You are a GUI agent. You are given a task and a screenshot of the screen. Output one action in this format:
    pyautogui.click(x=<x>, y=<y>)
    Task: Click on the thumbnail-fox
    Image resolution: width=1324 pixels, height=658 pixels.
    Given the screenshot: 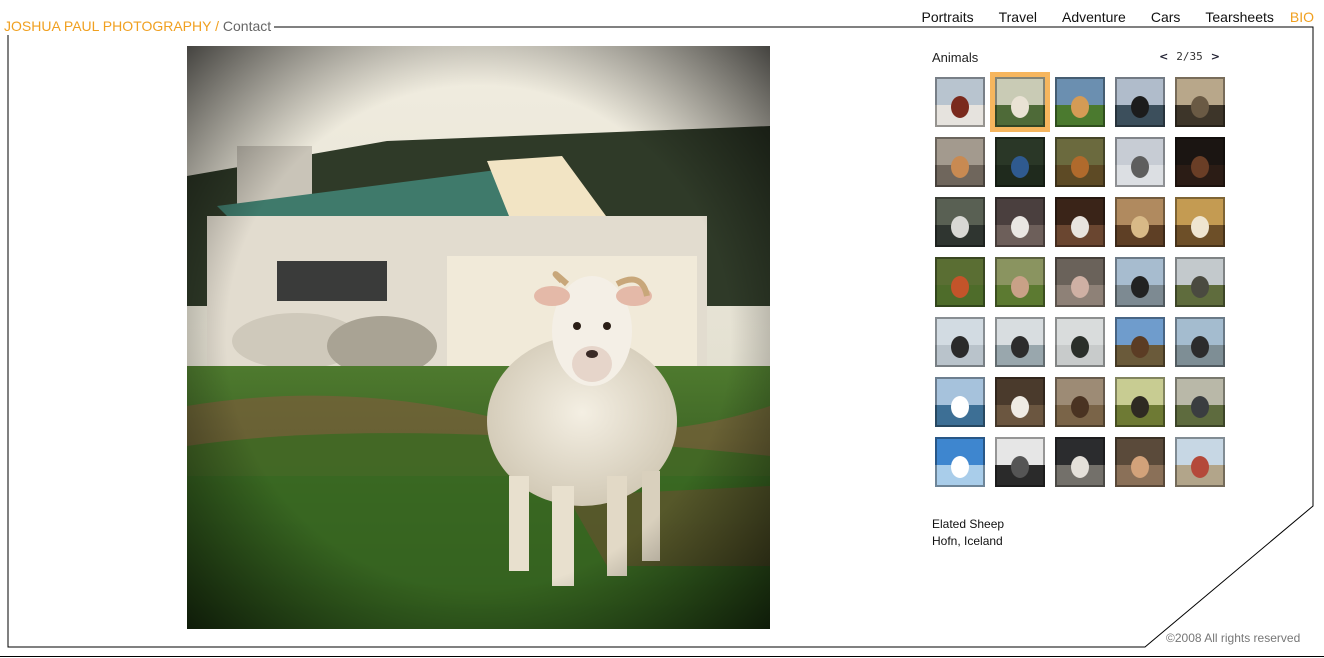 What is the action you would take?
    pyautogui.click(x=1080, y=162)
    